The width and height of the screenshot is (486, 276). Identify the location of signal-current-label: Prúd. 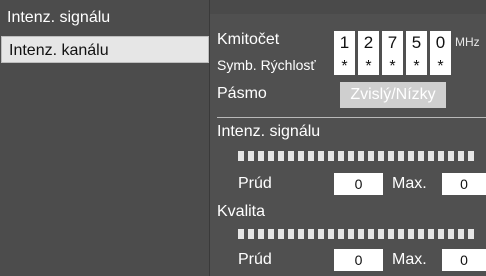
(255, 183).